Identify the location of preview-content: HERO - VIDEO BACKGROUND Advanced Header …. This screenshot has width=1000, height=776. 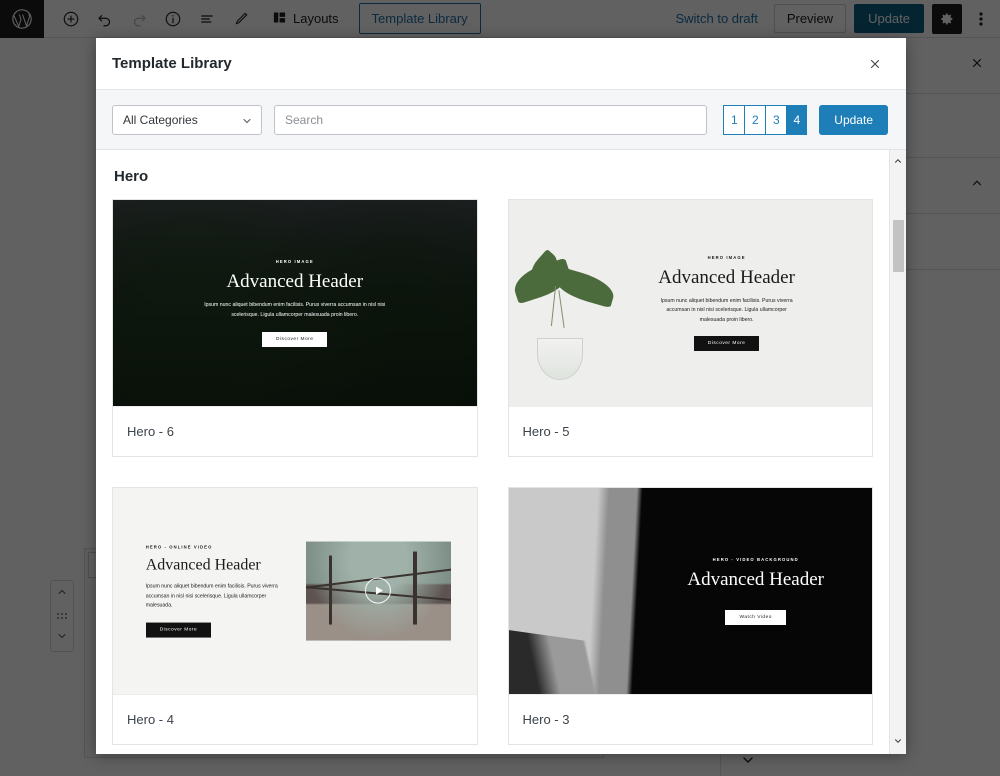
(756, 591).